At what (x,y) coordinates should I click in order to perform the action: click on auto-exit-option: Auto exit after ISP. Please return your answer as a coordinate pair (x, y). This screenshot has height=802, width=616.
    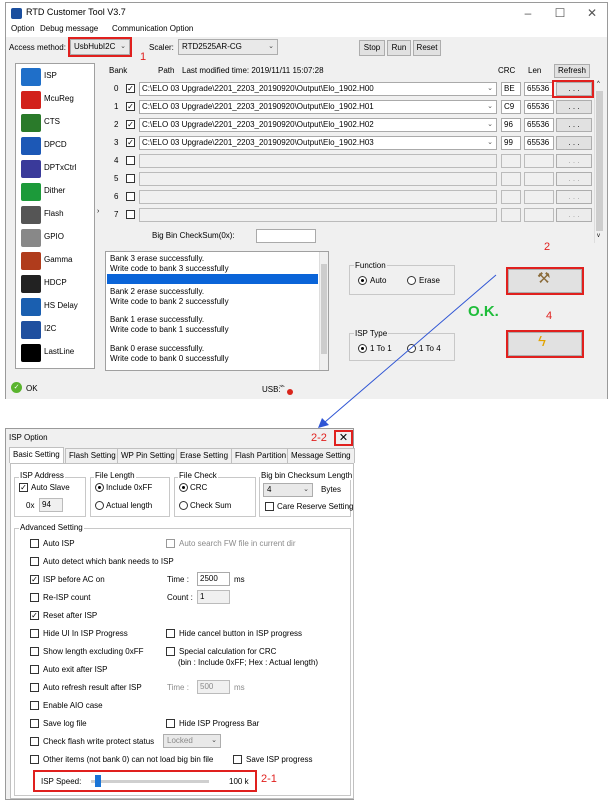
    Looking at the image, I should click on (95, 670).